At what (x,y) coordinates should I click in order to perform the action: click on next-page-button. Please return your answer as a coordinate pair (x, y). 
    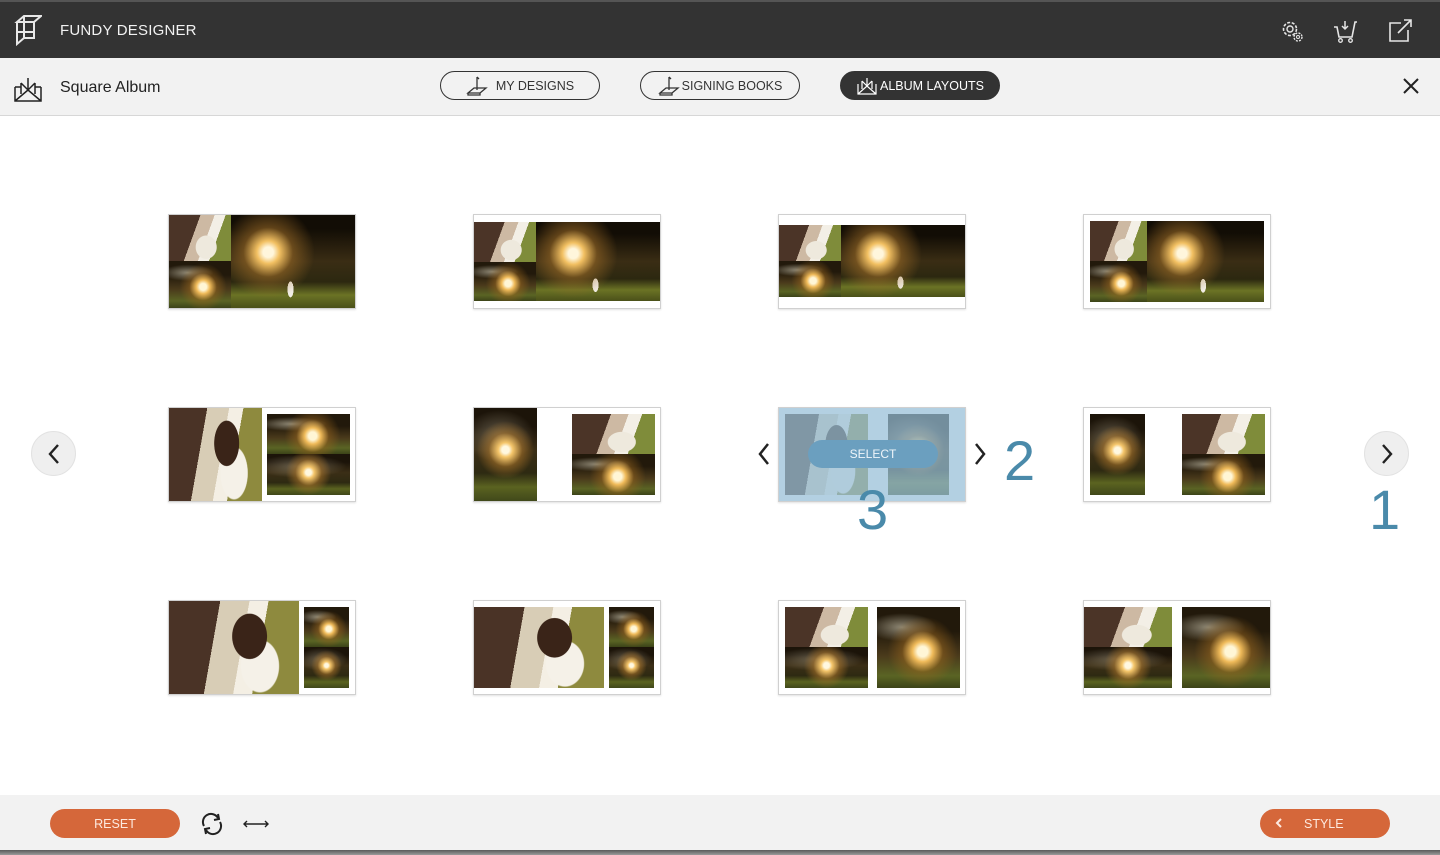
    Looking at the image, I should click on (1386, 453).